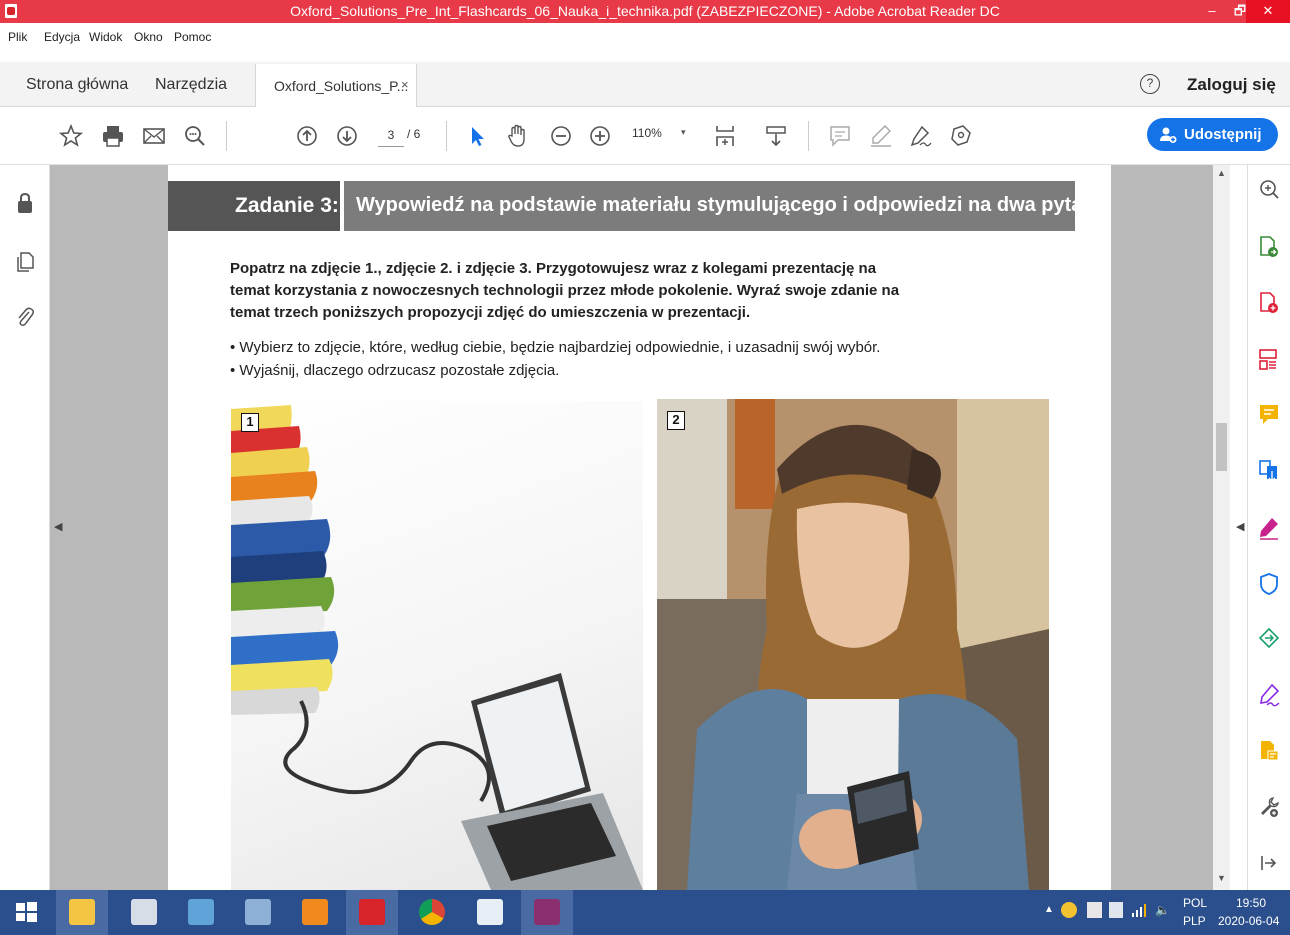  Describe the element at coordinates (1223, 134) in the screenshot. I see `share-label: Udostępnij` at that location.